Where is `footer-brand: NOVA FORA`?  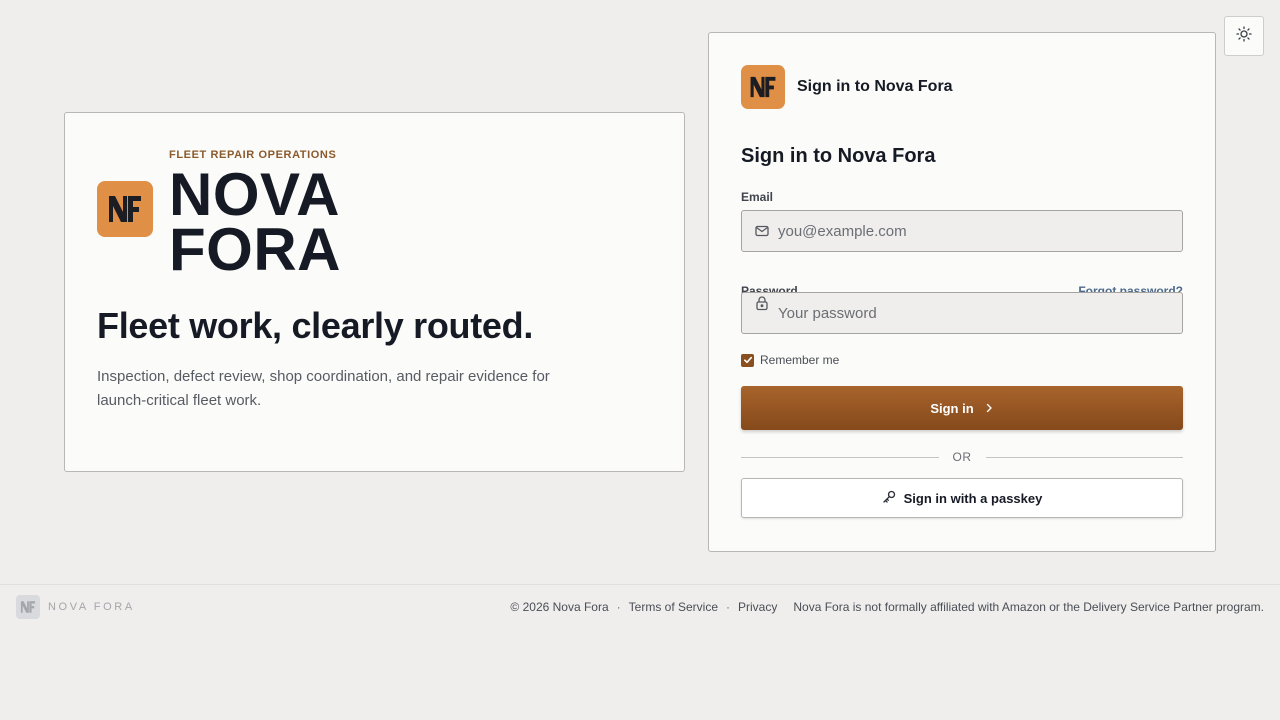 footer-brand: NOVA FORA is located at coordinates (75, 606).